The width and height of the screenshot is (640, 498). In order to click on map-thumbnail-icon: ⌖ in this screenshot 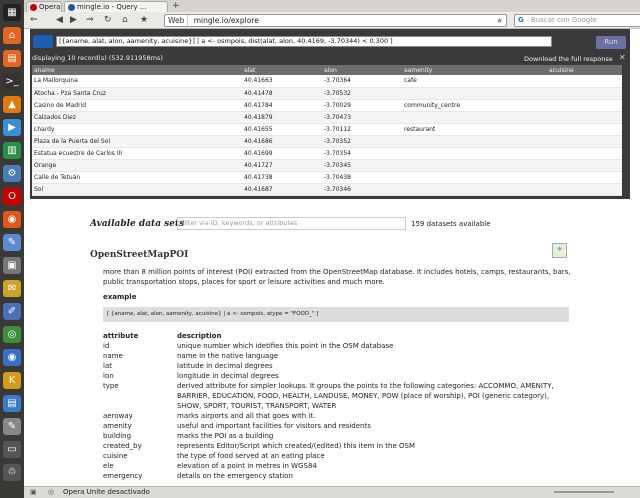, I will do `click(559, 250)`.